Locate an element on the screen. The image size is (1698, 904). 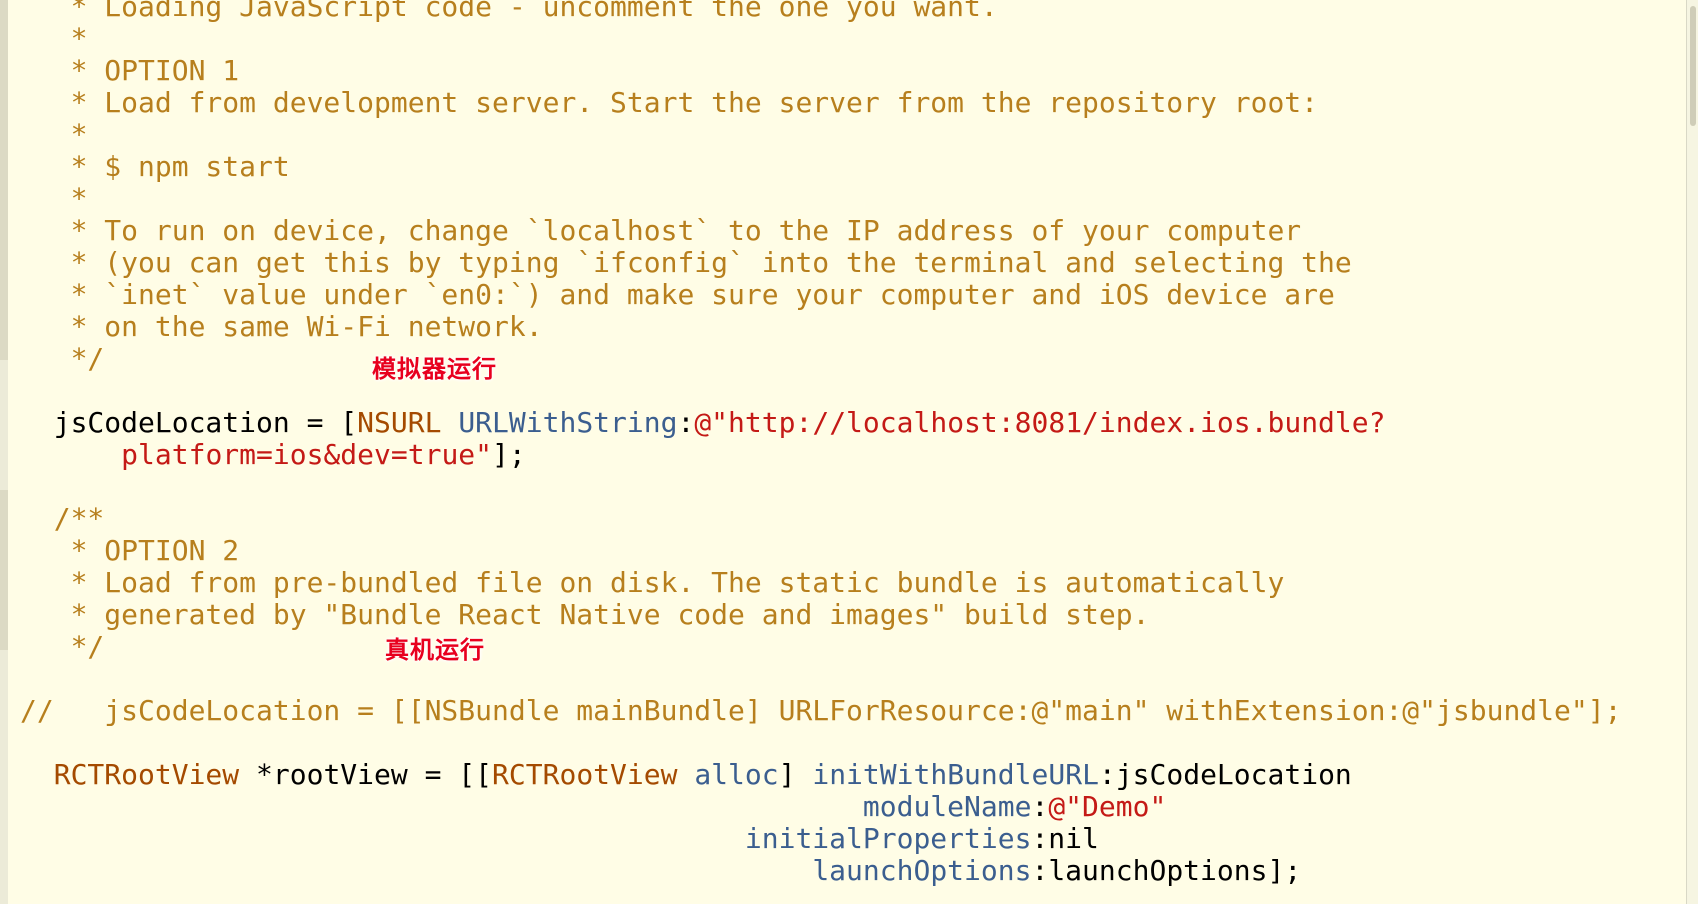
code-token-mth: initialProperties is located at coordinates (888, 838).